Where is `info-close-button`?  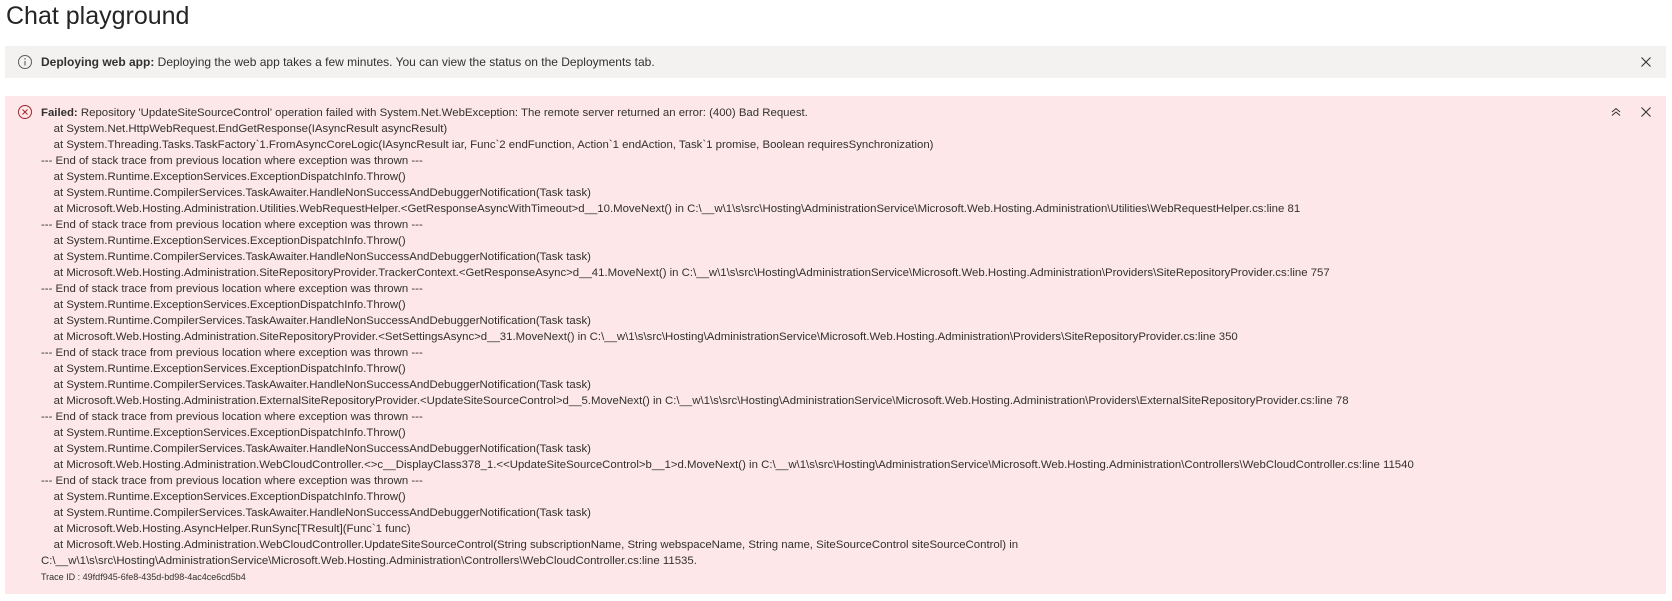 info-close-button is located at coordinates (1646, 62).